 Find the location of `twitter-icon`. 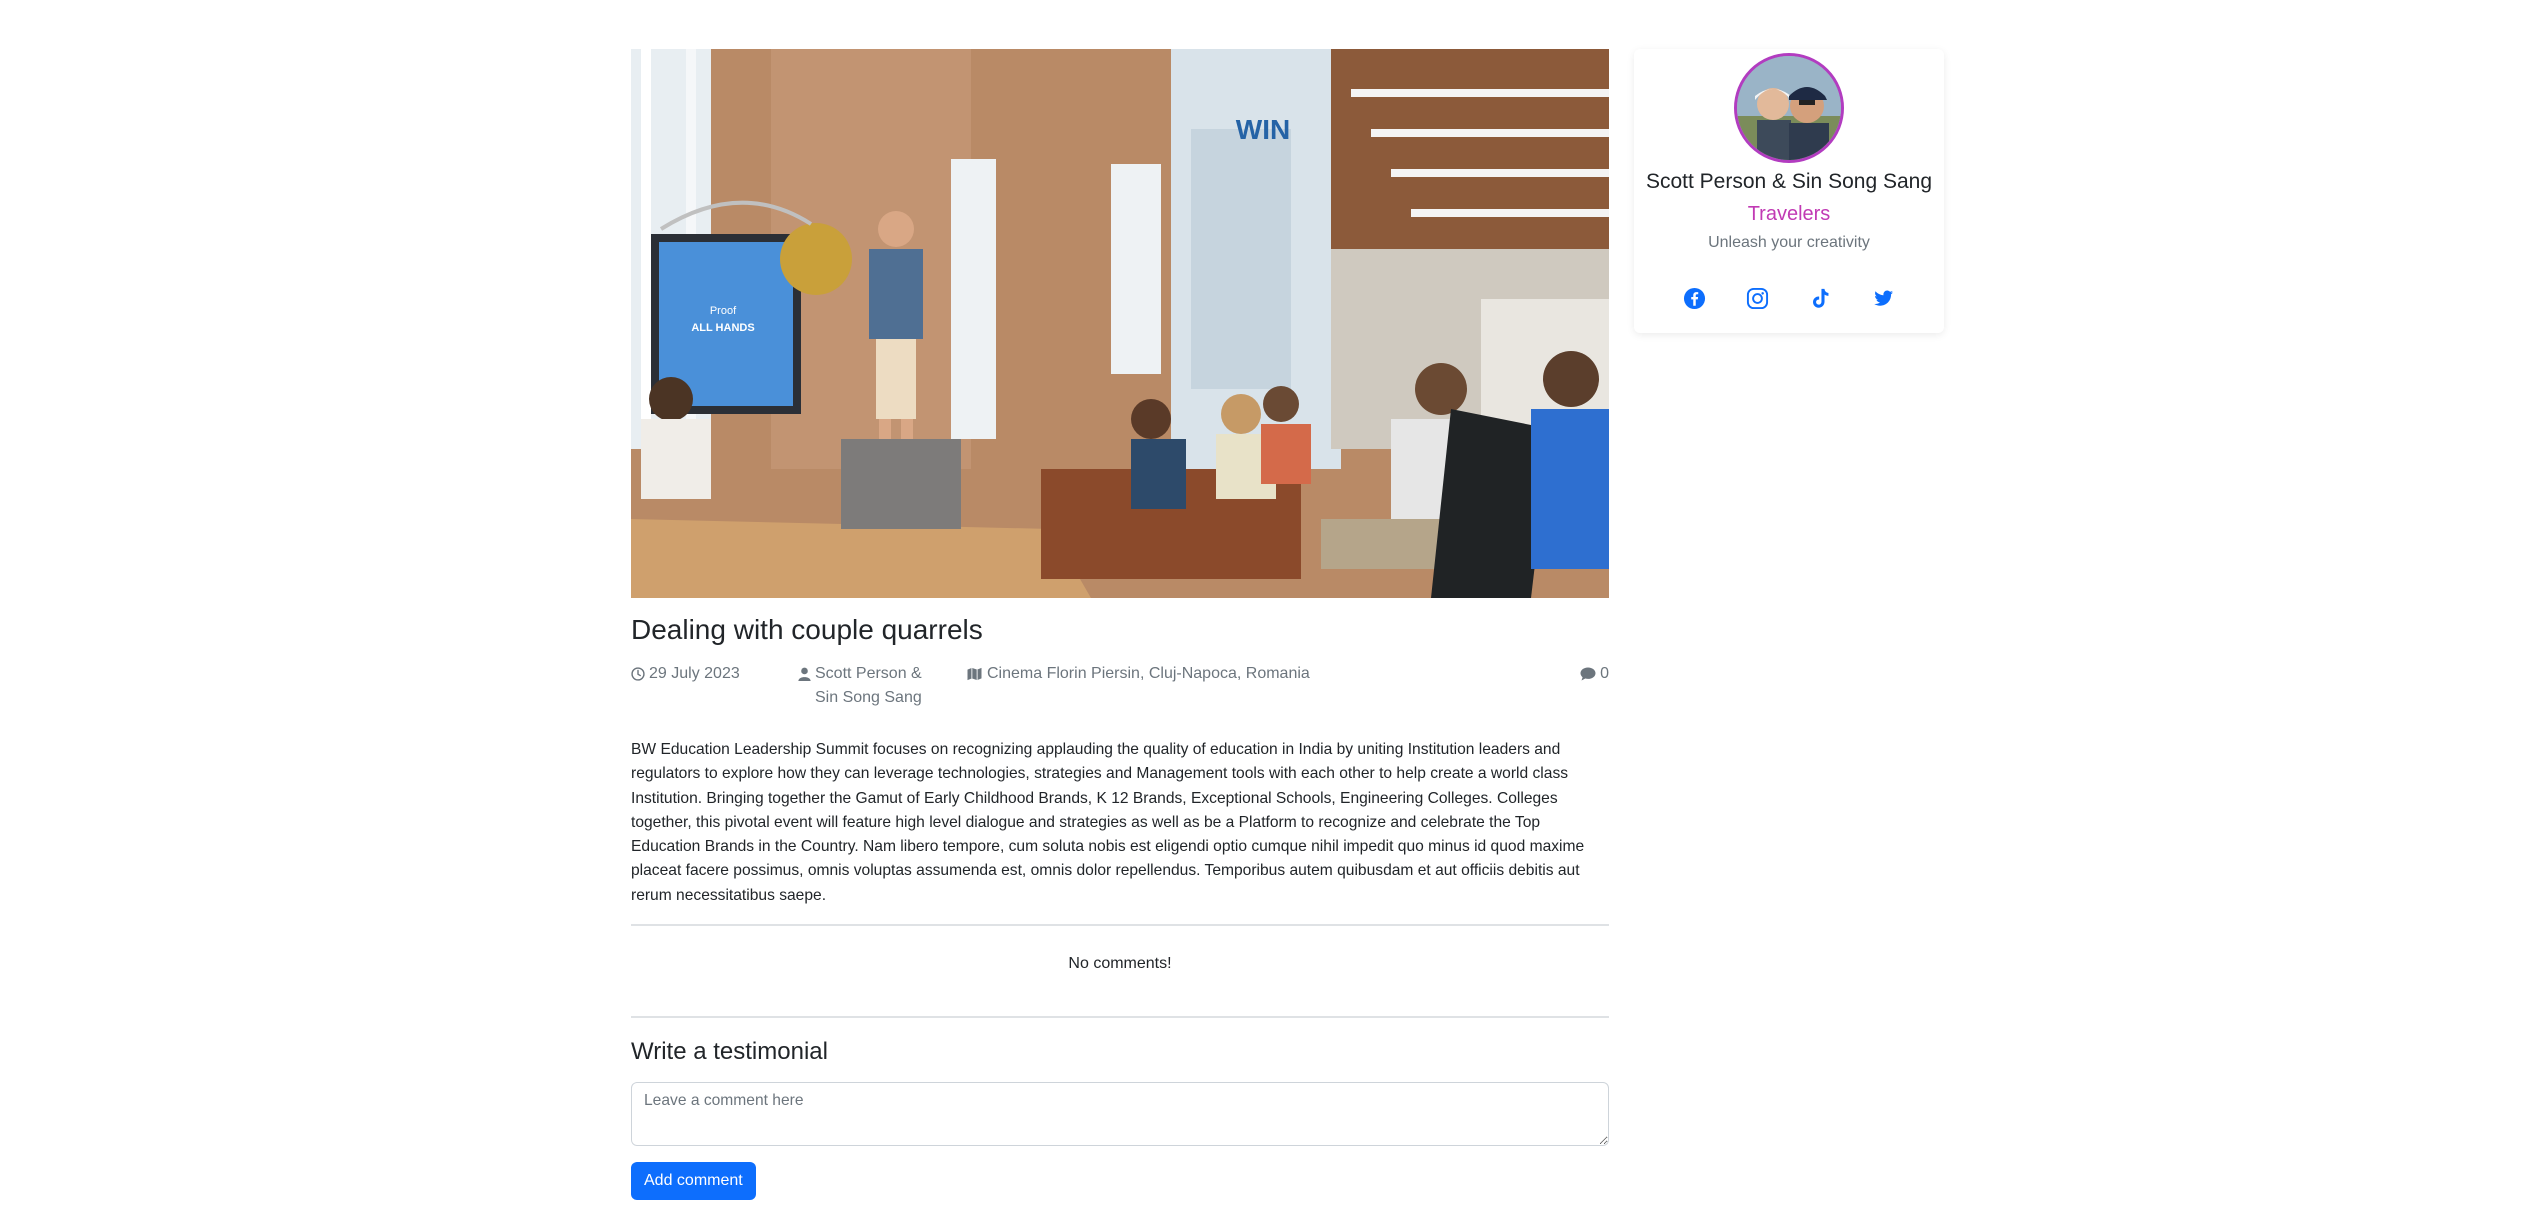

twitter-icon is located at coordinates (1883, 298).